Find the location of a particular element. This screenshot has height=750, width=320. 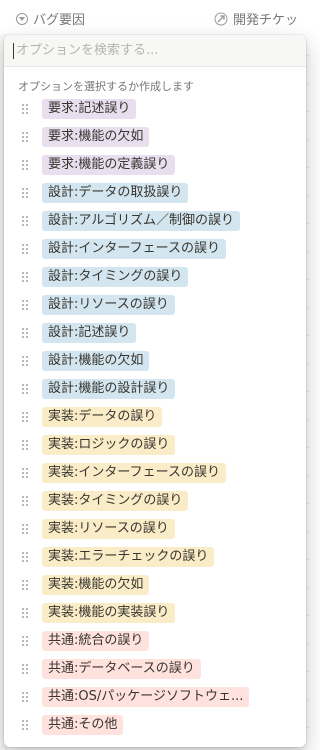

option-item: 要求:機能の欠如 is located at coordinates (155, 137).